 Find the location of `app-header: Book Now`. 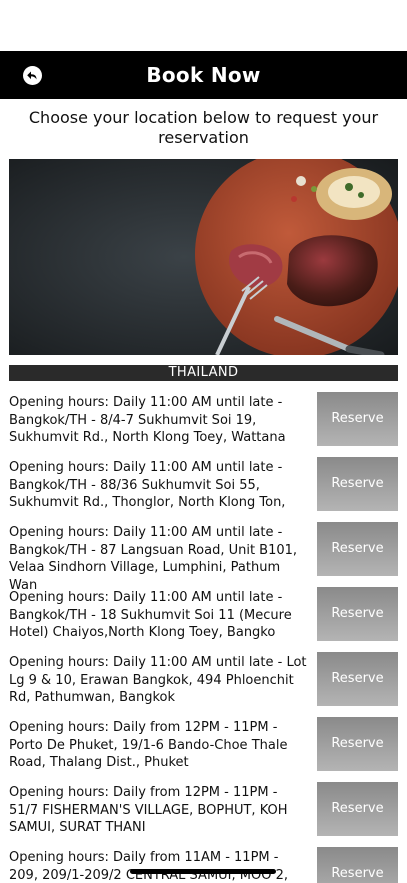

app-header: Book Now is located at coordinates (203, 75).